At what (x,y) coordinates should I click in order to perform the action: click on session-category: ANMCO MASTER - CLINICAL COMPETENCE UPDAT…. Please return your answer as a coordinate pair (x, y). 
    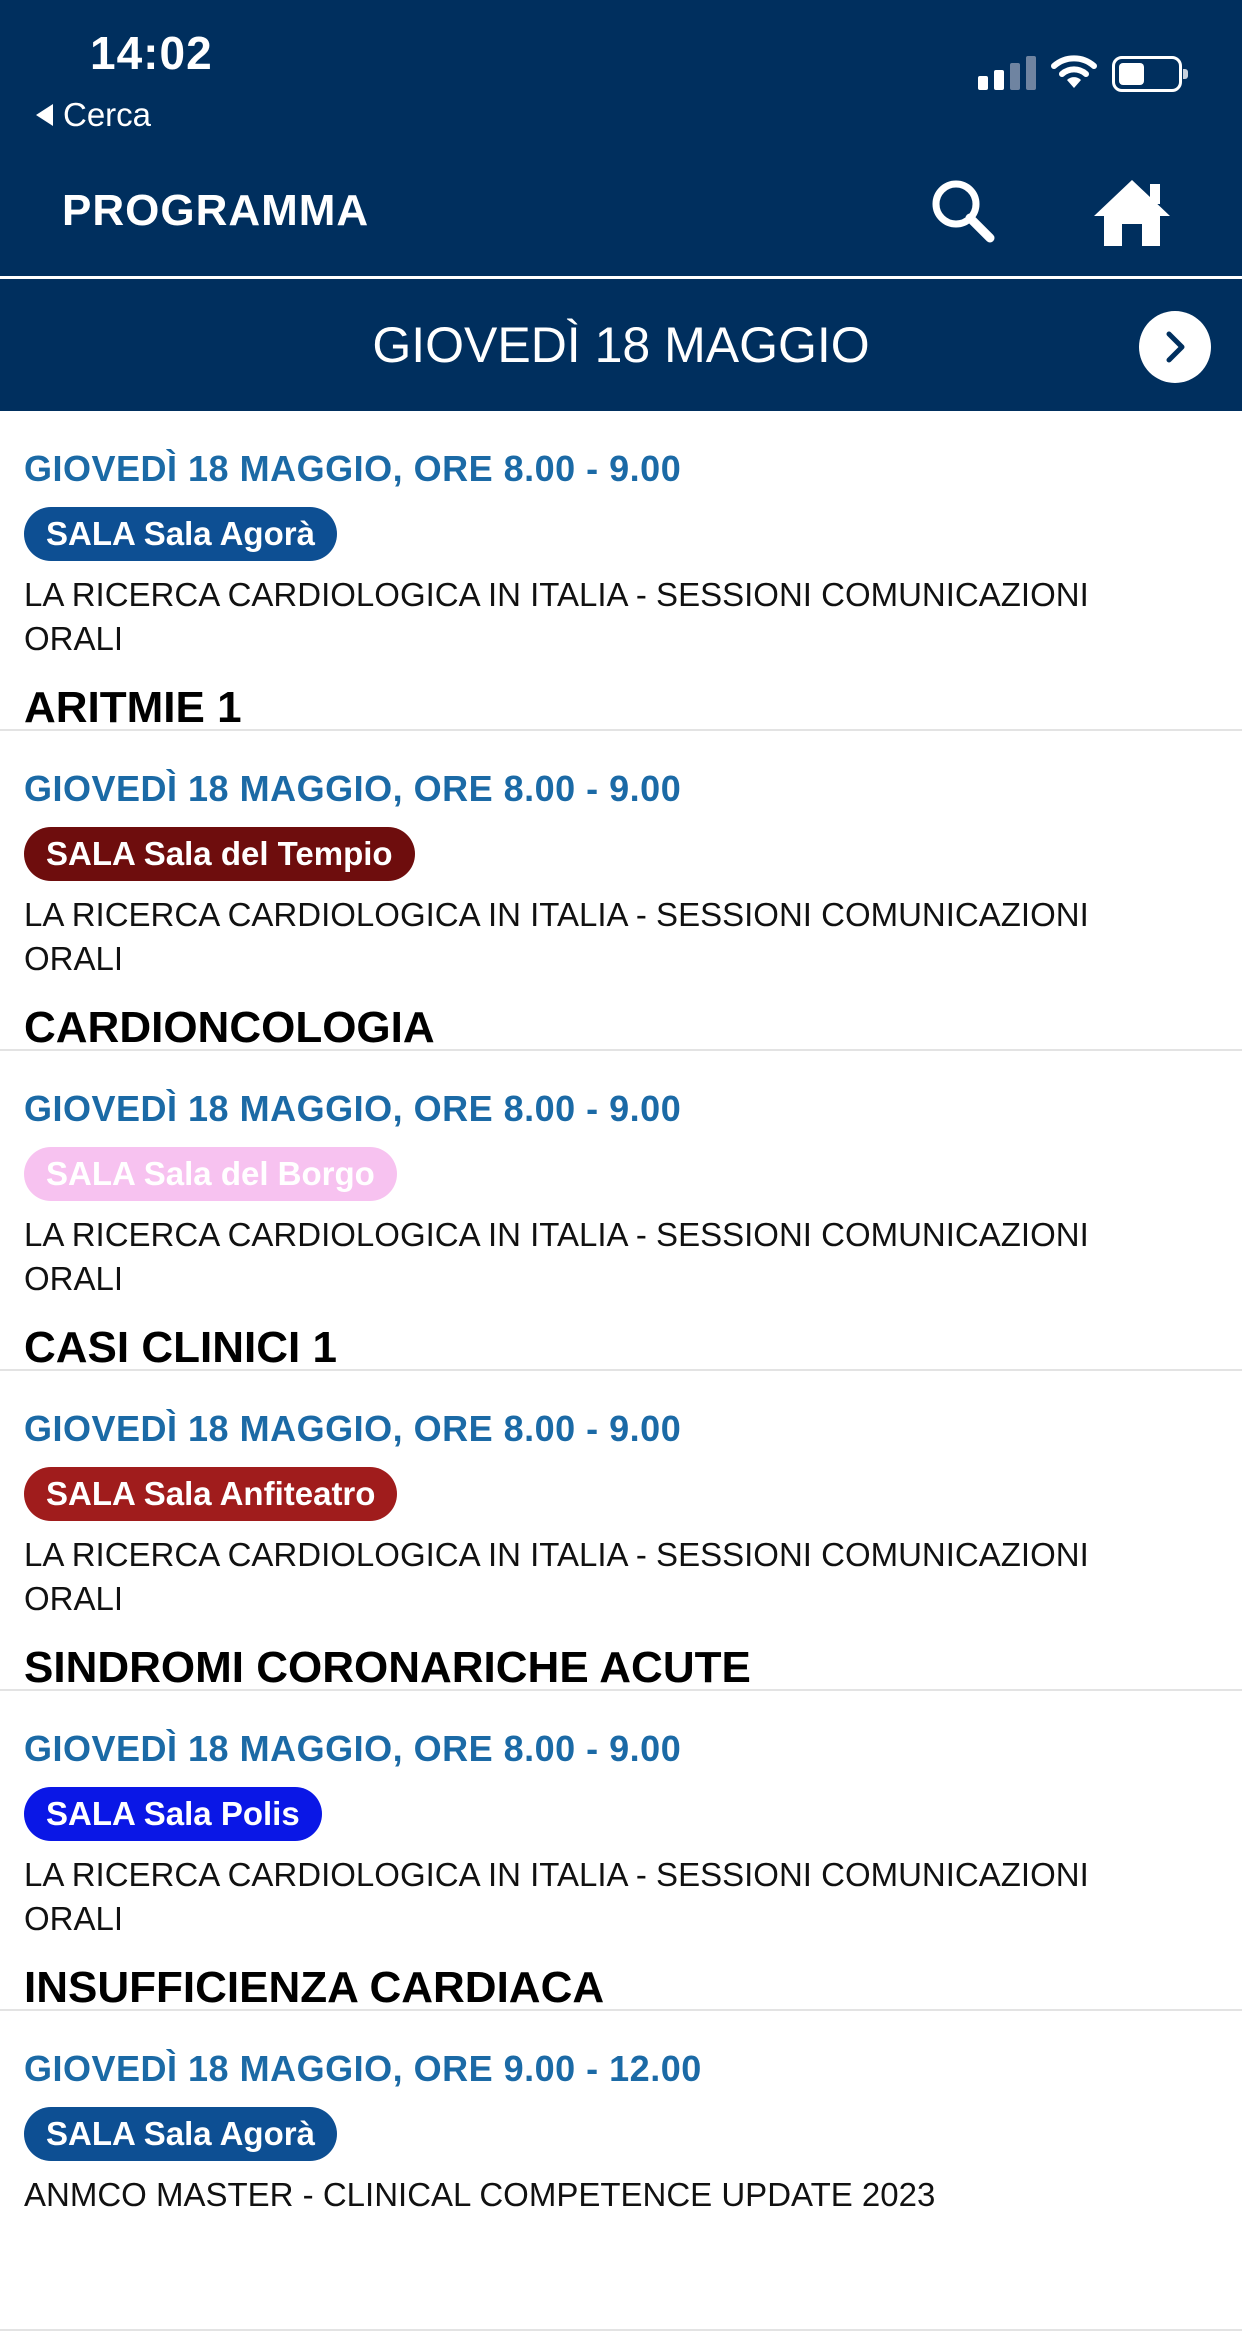
    Looking at the image, I should click on (480, 2194).